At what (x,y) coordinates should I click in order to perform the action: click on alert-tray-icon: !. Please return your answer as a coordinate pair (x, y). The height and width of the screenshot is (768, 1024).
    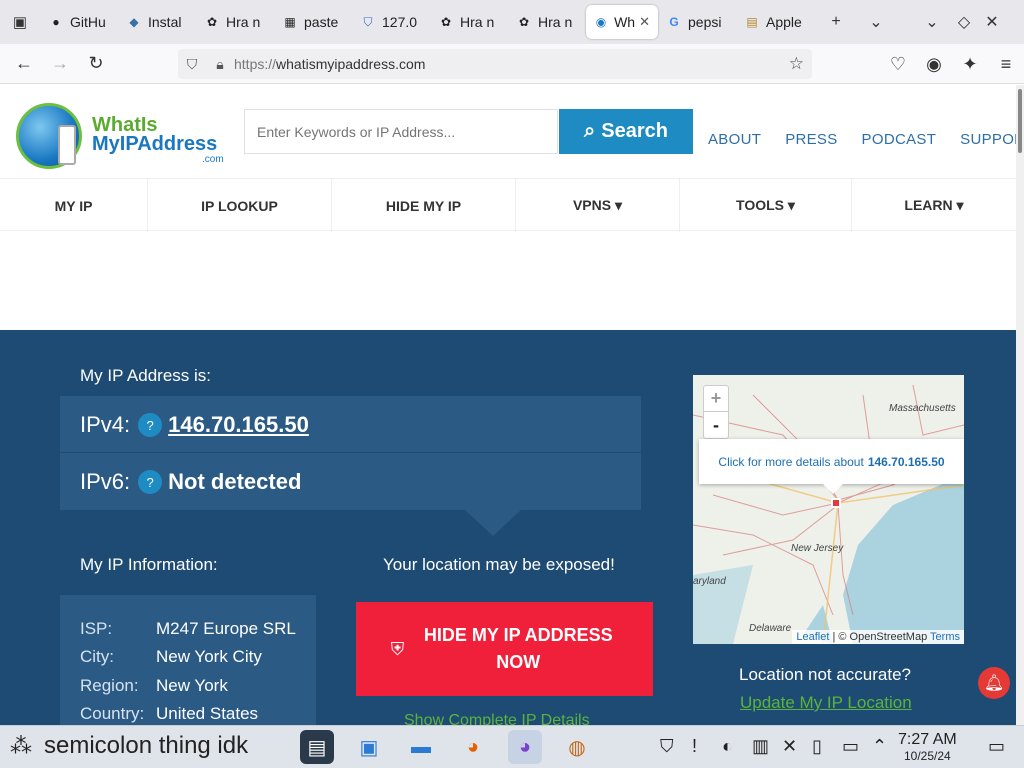
    Looking at the image, I should click on (694, 746).